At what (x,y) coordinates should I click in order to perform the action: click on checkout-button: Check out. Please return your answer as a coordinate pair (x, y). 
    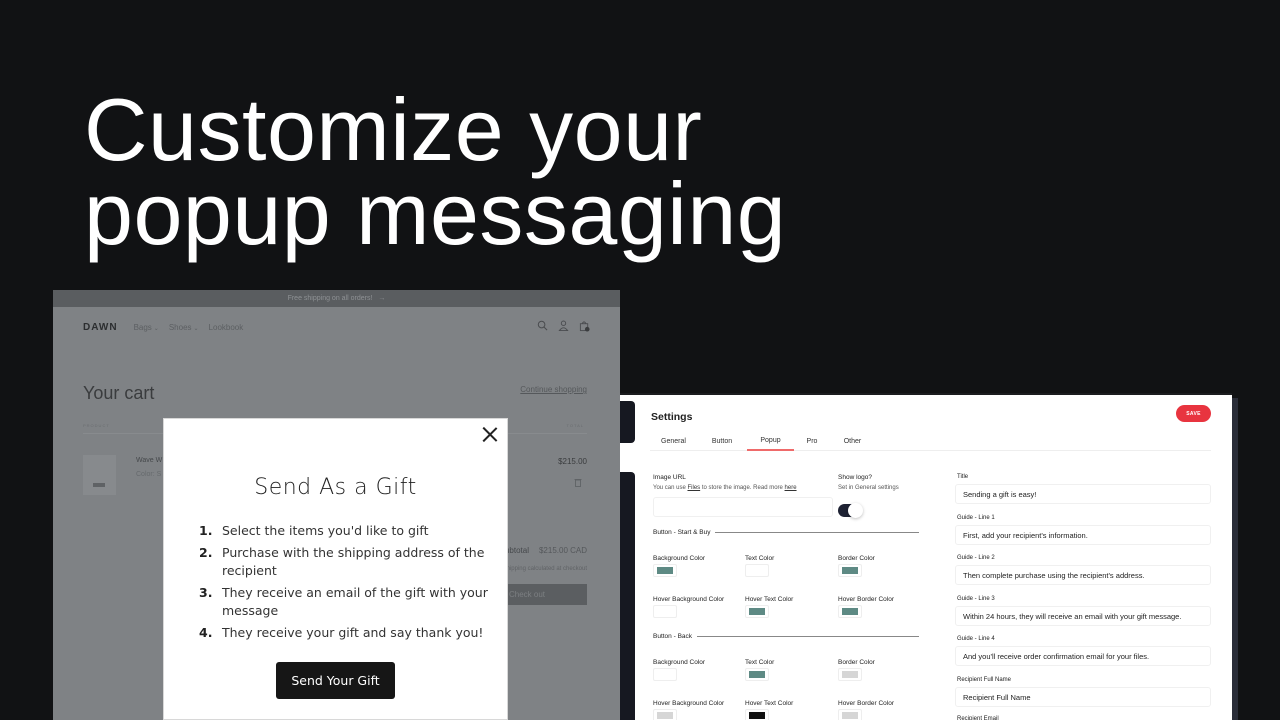
    Looking at the image, I should click on (546, 594).